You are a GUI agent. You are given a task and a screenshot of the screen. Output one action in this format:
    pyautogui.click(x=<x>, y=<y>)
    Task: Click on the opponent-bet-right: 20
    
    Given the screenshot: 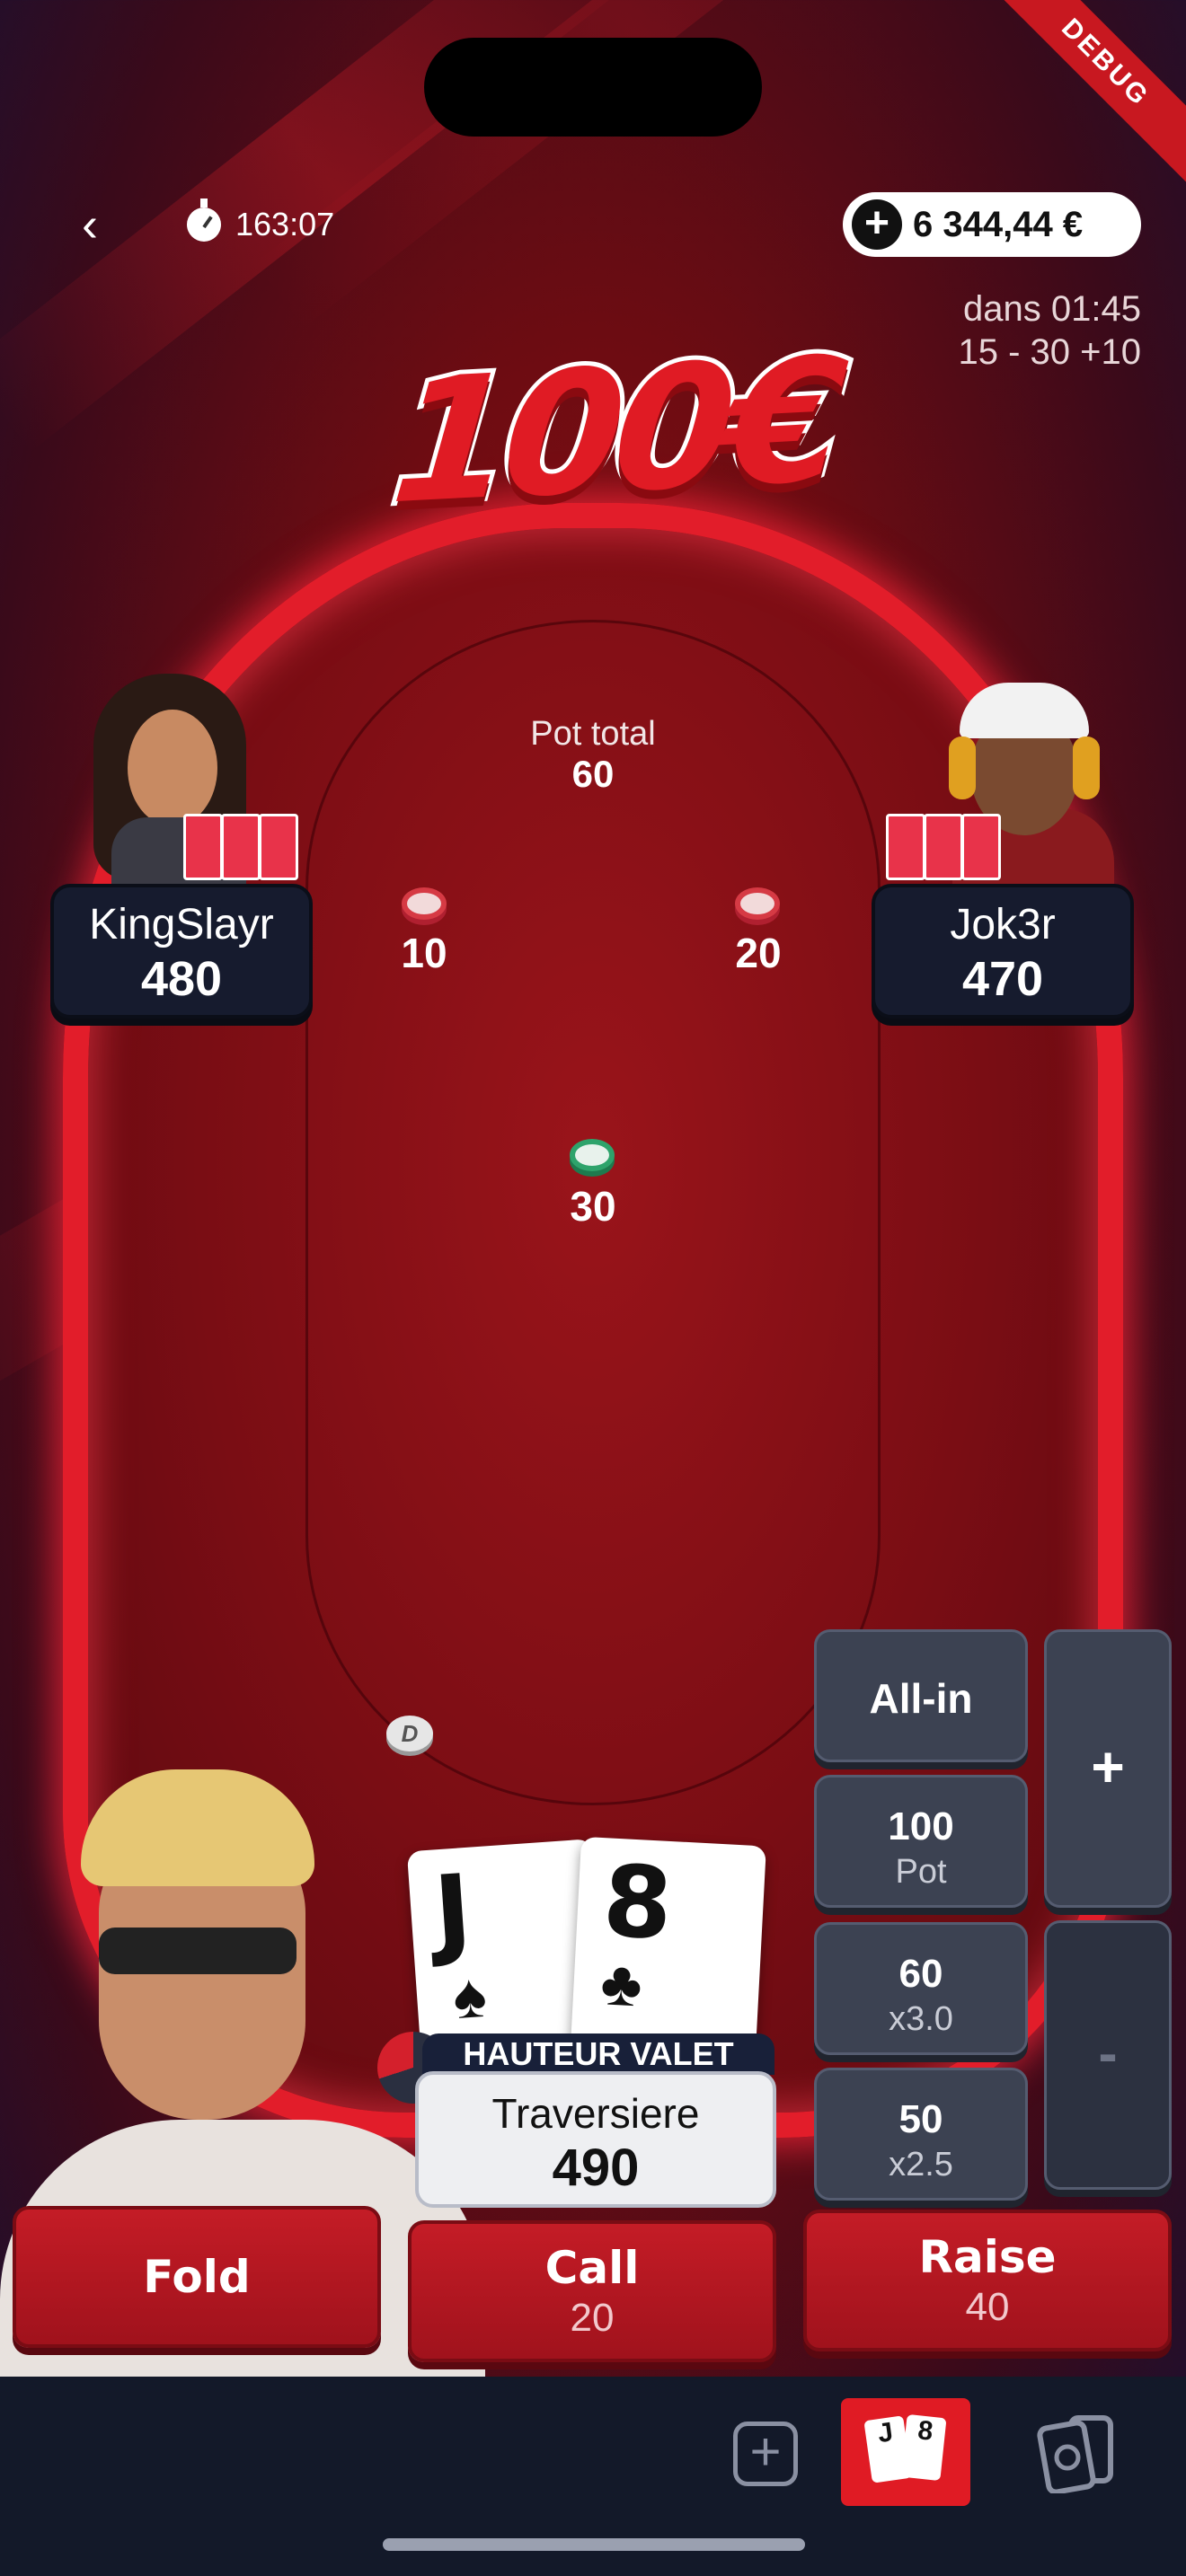 What is the action you would take?
    pyautogui.click(x=758, y=953)
    